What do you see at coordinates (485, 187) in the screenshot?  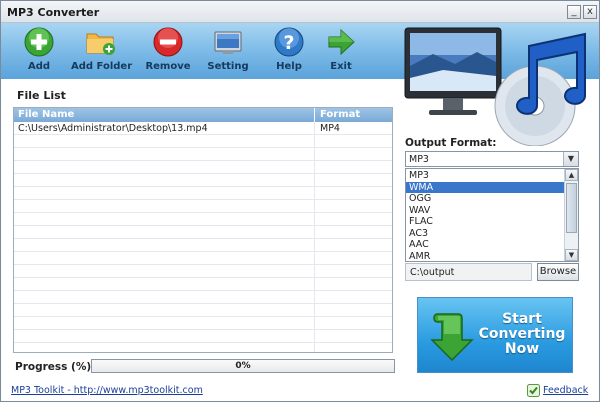 I see `format-option-selected: WMA` at bounding box center [485, 187].